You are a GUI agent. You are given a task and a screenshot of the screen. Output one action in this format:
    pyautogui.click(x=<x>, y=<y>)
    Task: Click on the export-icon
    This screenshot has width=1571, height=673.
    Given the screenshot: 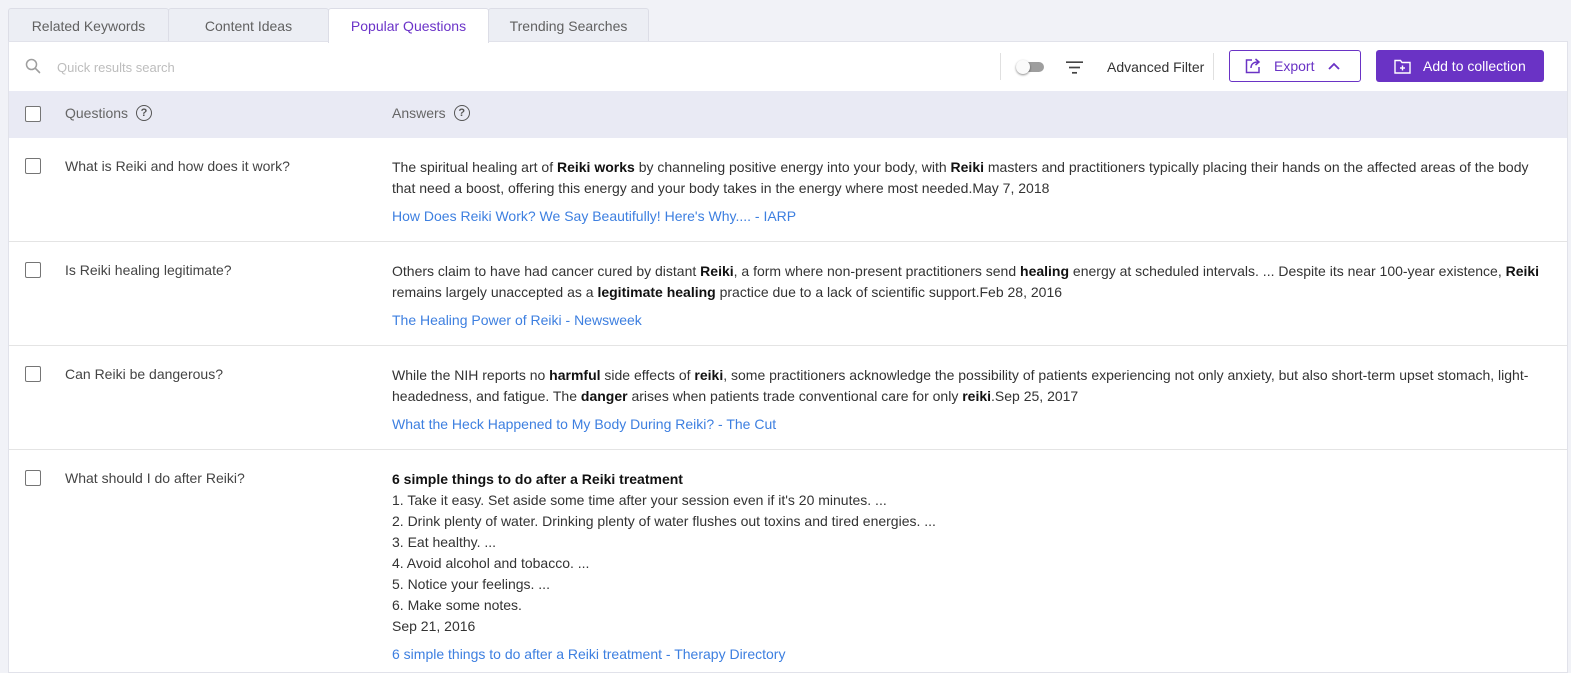 What is the action you would take?
    pyautogui.click(x=1253, y=66)
    